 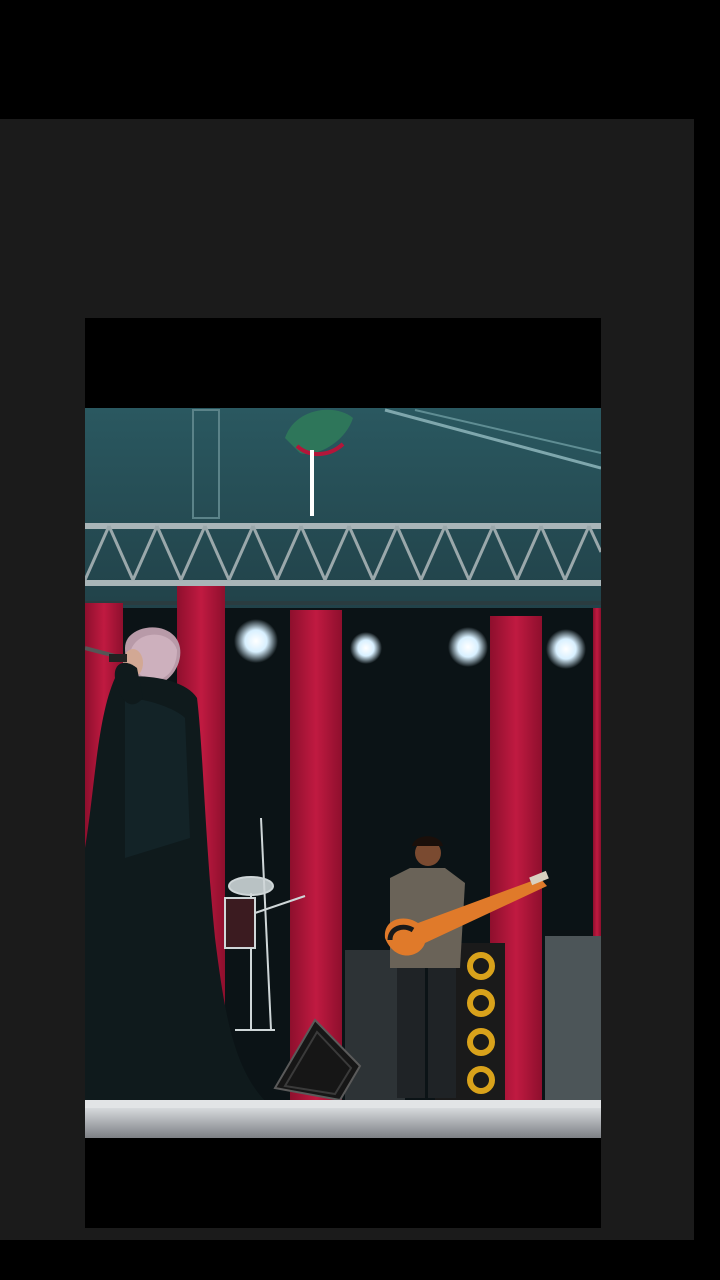 What do you see at coordinates (343, 1183) in the screenshot?
I see `bottom-bar` at bounding box center [343, 1183].